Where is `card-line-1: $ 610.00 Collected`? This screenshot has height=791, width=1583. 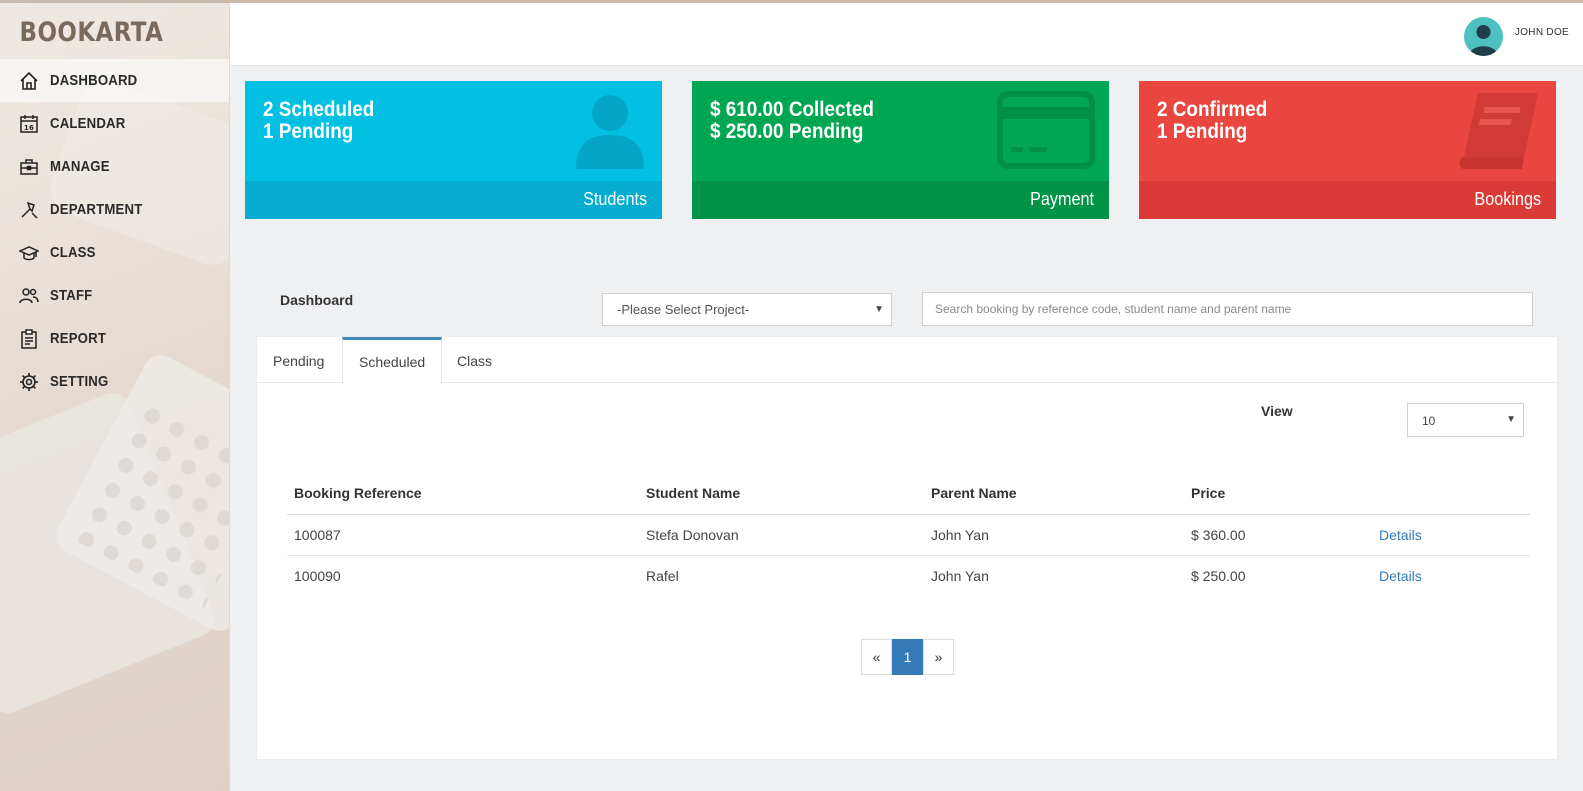
card-line-1: $ 610.00 Collected is located at coordinates (792, 109).